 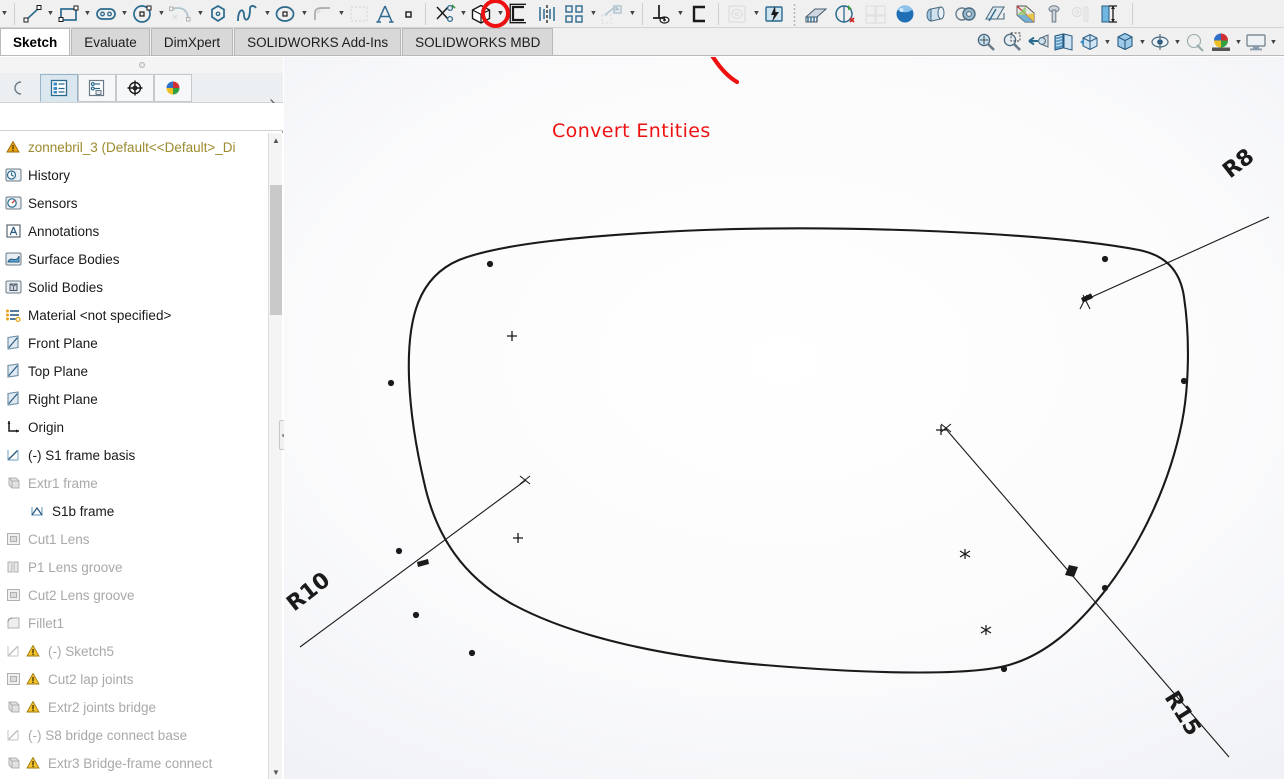 What do you see at coordinates (632, 14) in the screenshot?
I see `move-dropdown-icon` at bounding box center [632, 14].